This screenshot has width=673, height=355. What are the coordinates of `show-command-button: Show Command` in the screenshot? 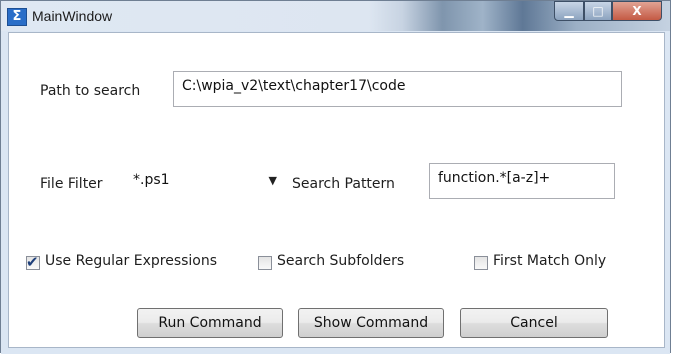 It's located at (371, 323).